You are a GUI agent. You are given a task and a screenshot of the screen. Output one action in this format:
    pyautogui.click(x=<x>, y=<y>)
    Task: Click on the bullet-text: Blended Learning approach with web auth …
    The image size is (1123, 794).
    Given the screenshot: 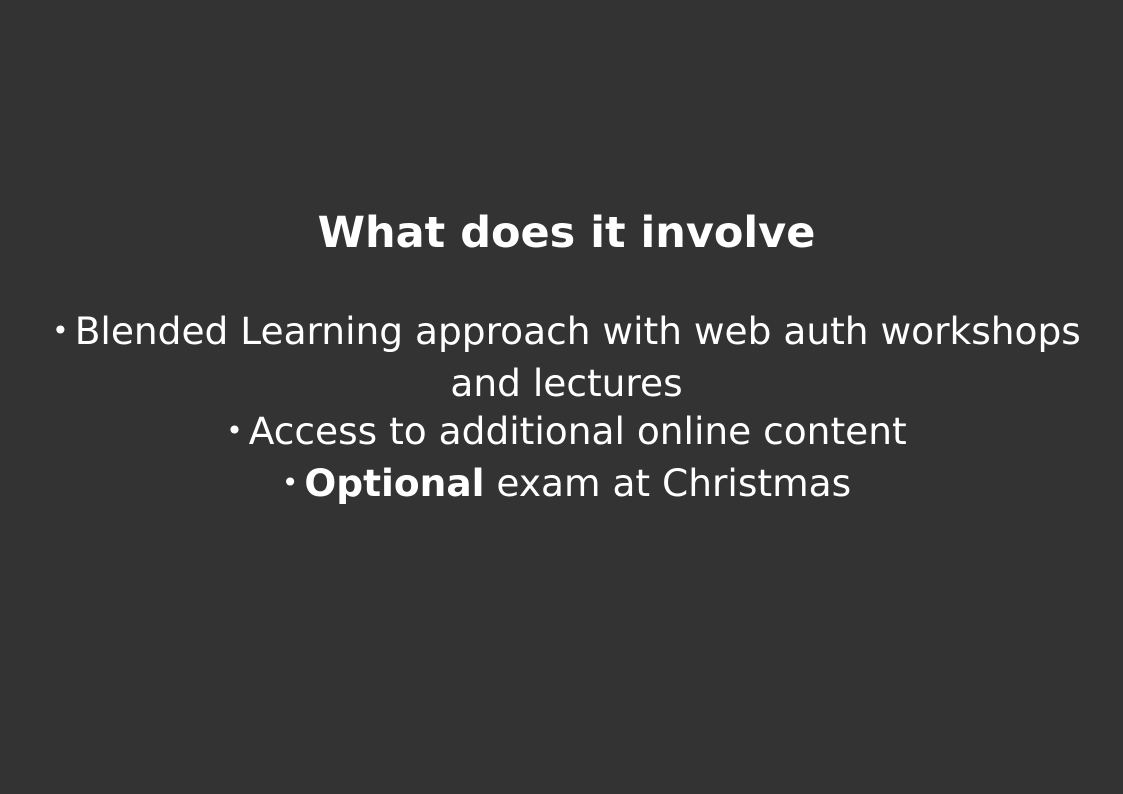 What is the action you would take?
    pyautogui.click(x=577, y=357)
    